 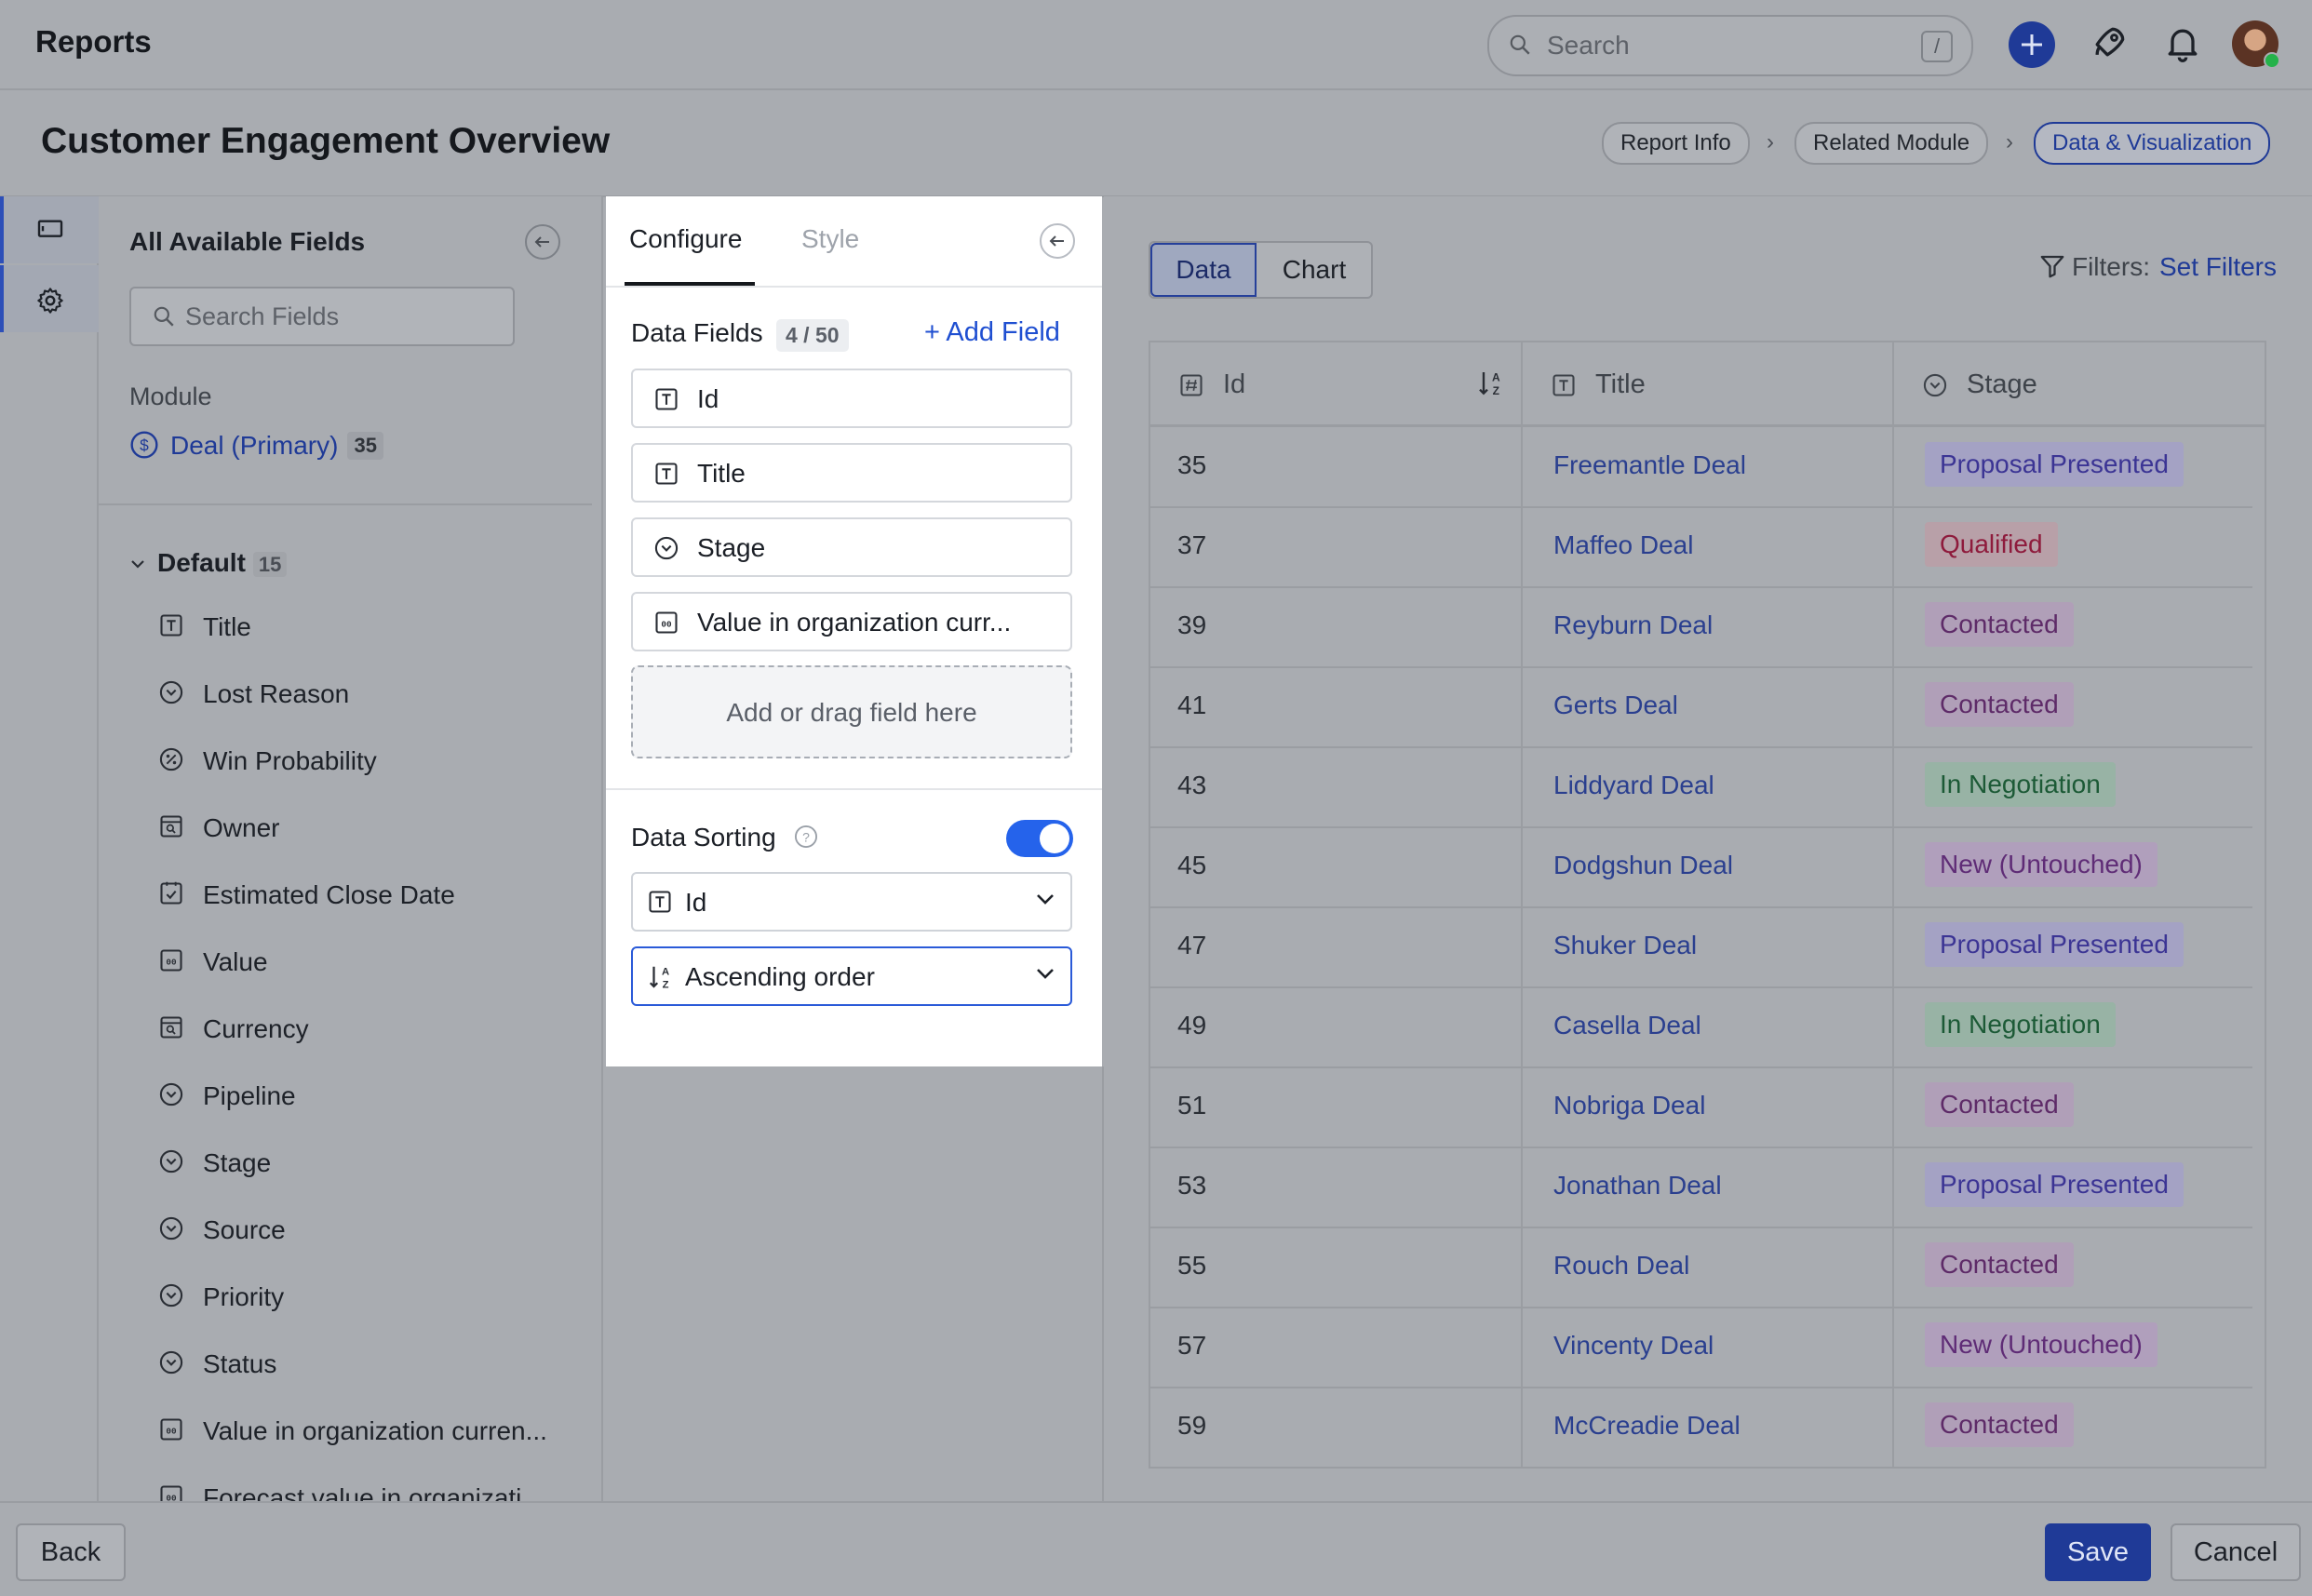 What do you see at coordinates (2236, 1552) in the screenshot?
I see `cancel-button: Cancel` at bounding box center [2236, 1552].